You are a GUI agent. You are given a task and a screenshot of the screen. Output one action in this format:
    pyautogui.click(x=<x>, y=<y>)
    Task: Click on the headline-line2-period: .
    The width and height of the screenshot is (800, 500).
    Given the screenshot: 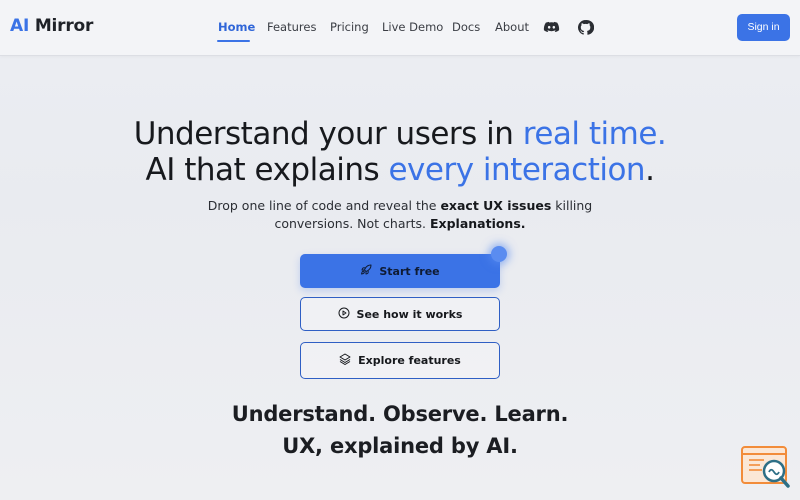 What is the action you would take?
    pyautogui.click(x=650, y=170)
    